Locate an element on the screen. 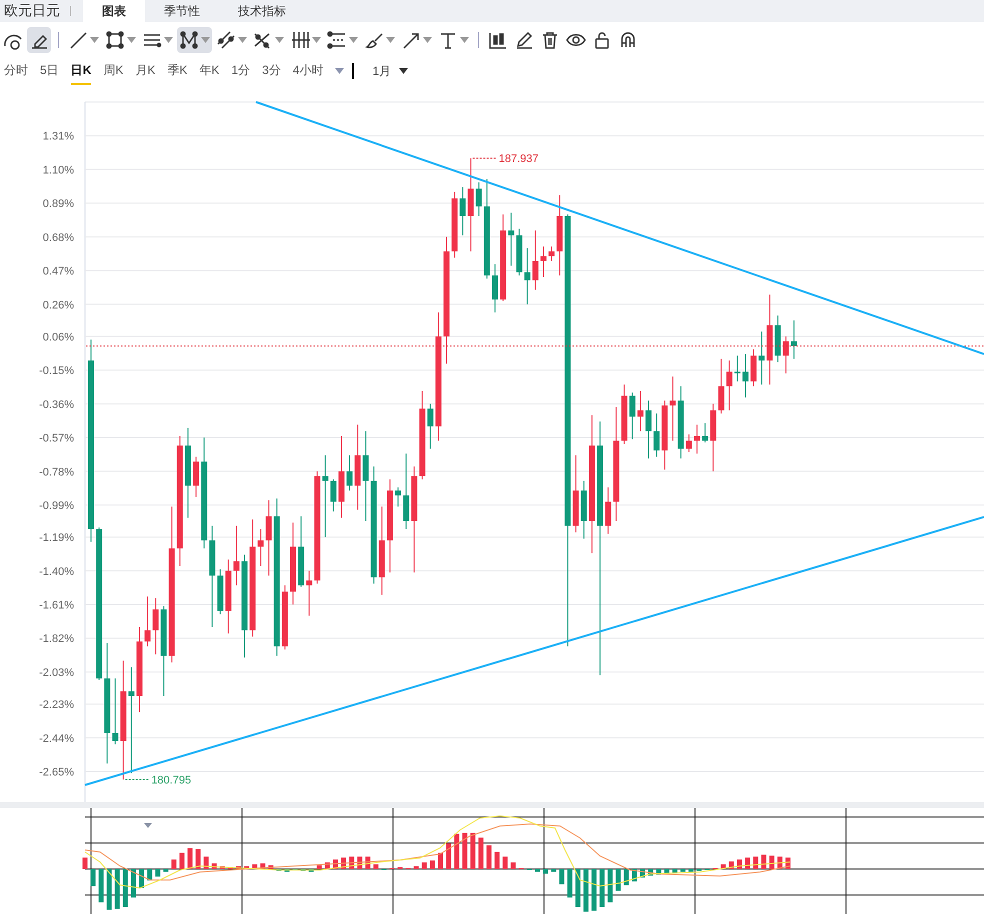  axis-label: -1.40% is located at coordinates (56, 572).